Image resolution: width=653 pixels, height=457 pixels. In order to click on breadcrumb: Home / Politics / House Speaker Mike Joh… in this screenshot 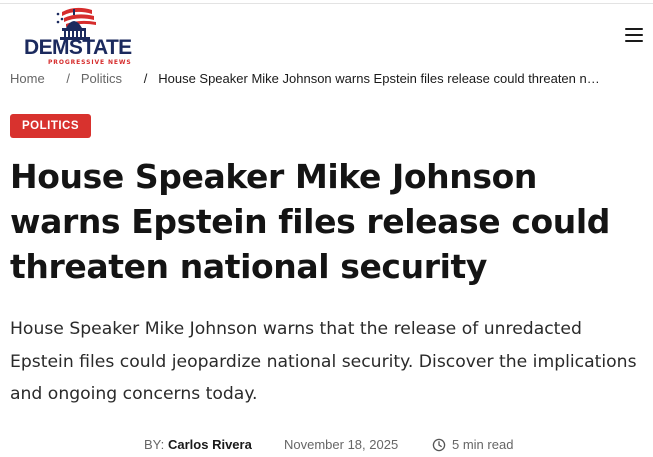, I will do `click(331, 79)`.